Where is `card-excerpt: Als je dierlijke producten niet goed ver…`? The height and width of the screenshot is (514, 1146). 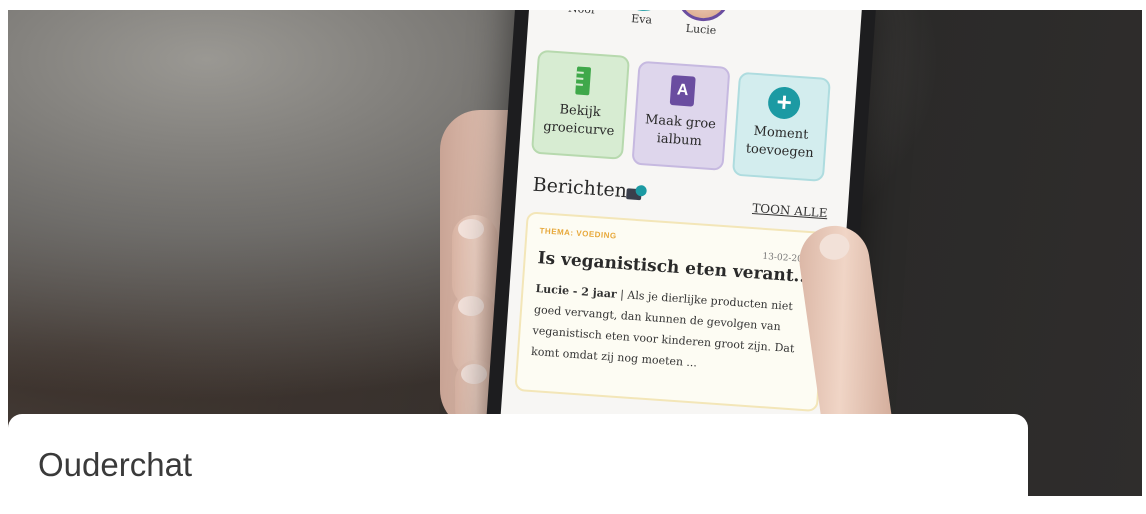 card-excerpt: Als je dierlijke producten niet goed ver… is located at coordinates (662, 329).